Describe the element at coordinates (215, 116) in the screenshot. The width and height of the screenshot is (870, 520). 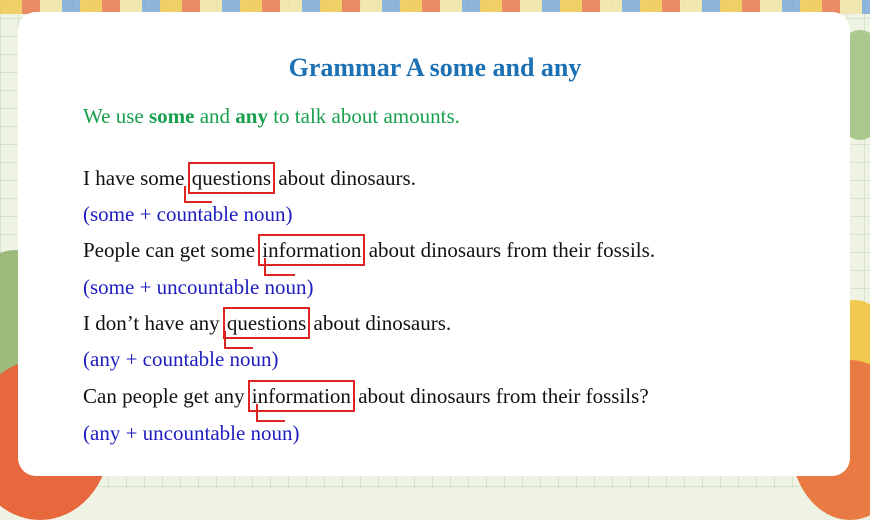
I see `intro-middle: and` at that location.